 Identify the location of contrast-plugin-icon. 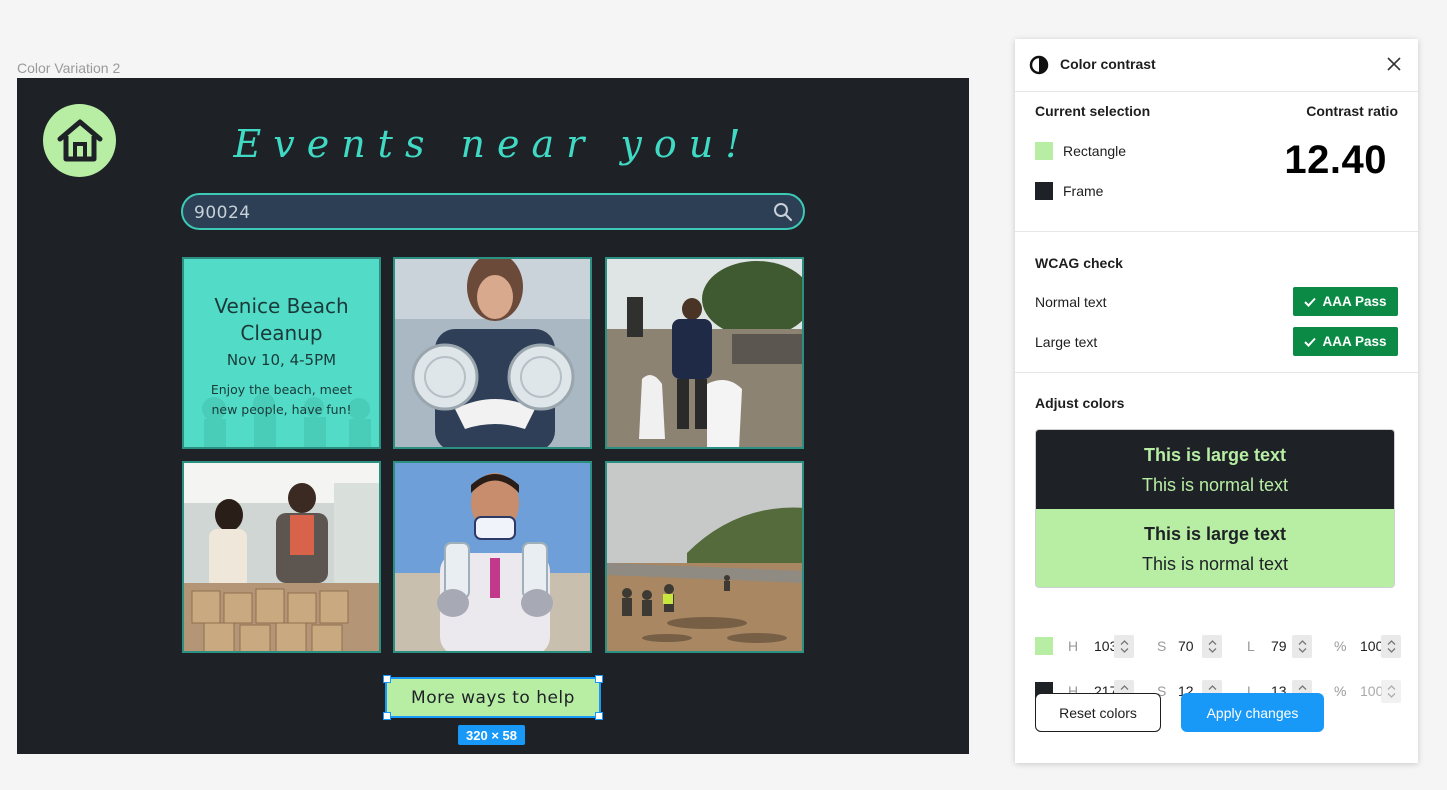
(1039, 65).